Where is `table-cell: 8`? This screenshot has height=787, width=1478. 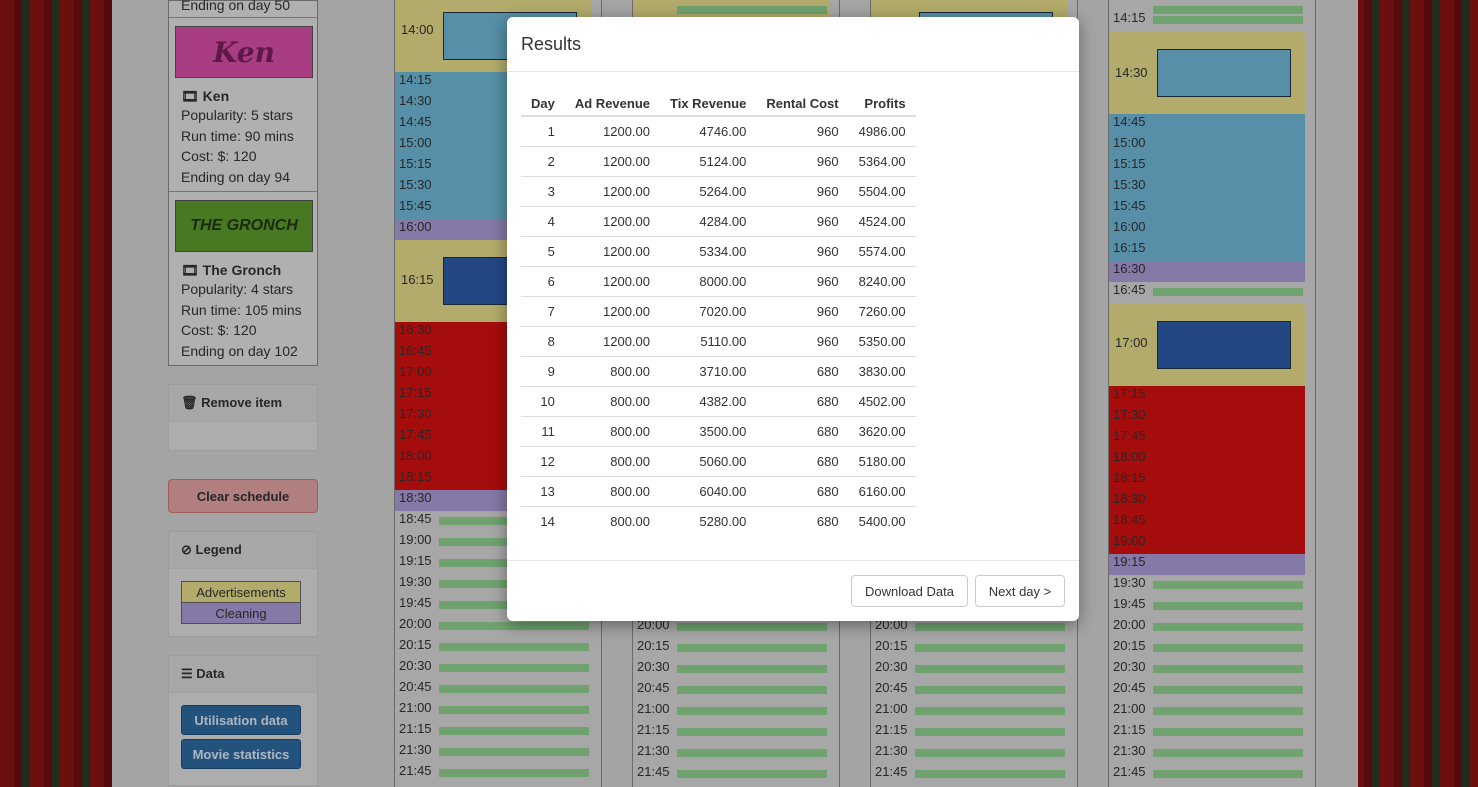 table-cell: 8 is located at coordinates (543, 341).